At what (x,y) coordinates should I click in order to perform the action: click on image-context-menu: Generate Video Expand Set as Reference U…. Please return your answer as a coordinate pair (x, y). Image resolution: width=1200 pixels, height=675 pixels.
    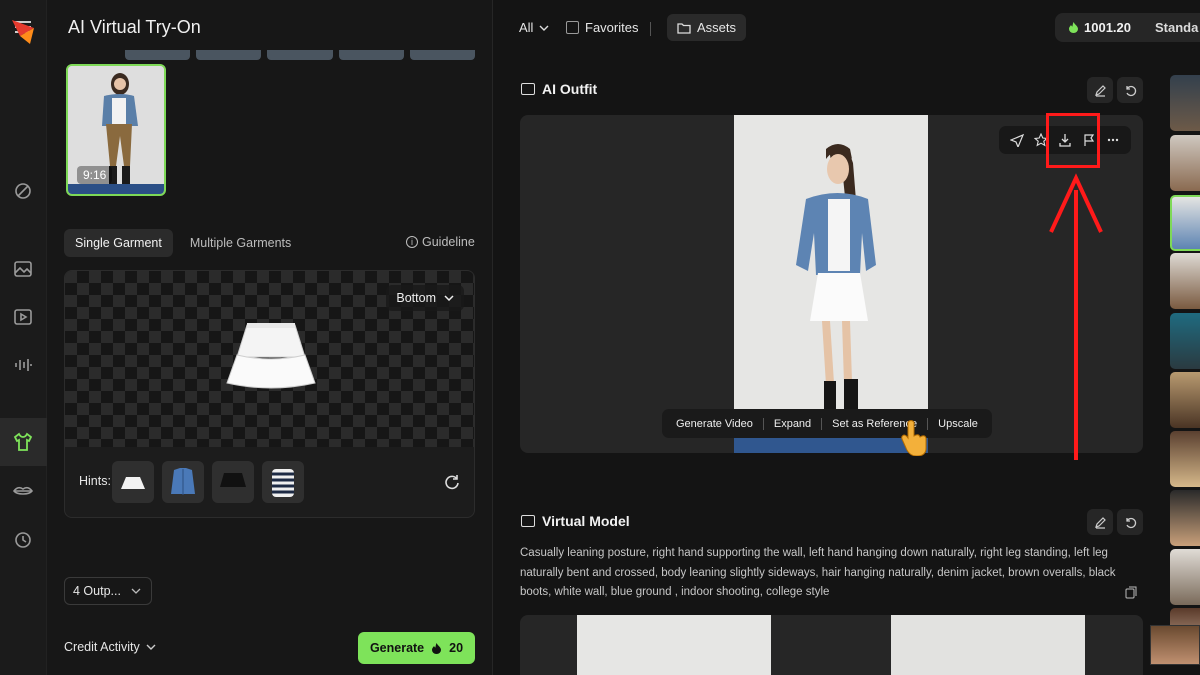
    Looking at the image, I should click on (827, 423).